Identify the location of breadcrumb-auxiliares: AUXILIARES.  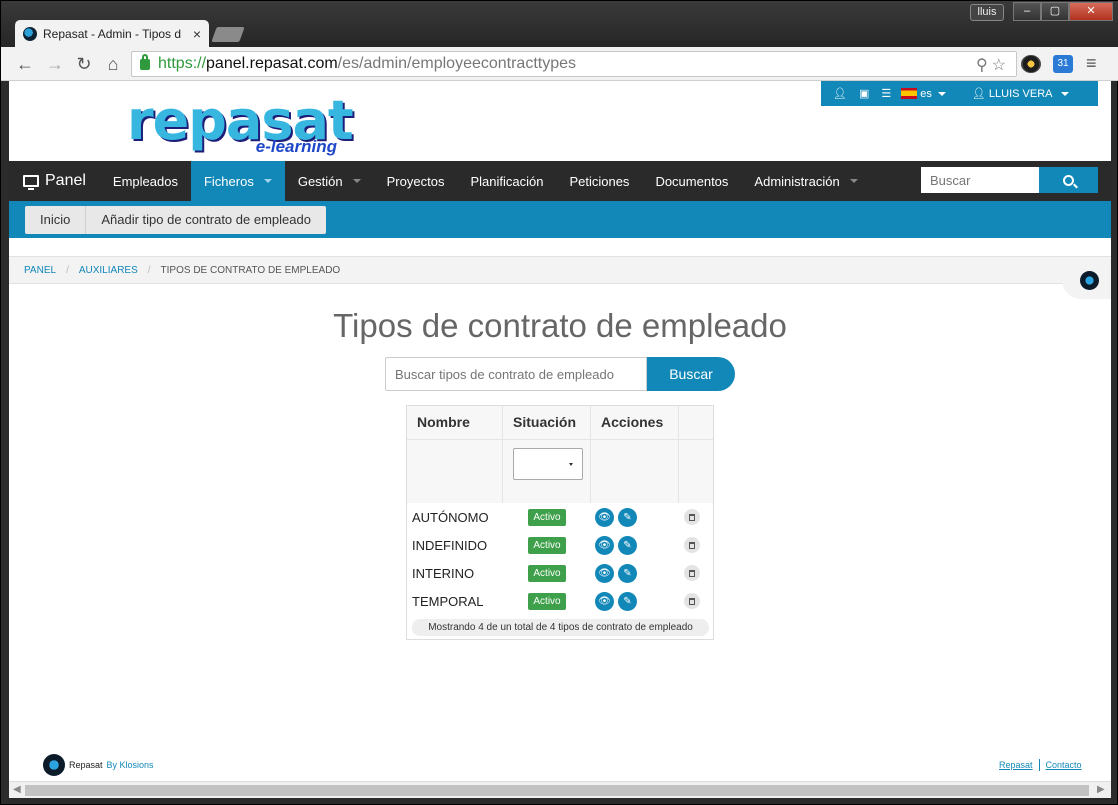
(108, 270).